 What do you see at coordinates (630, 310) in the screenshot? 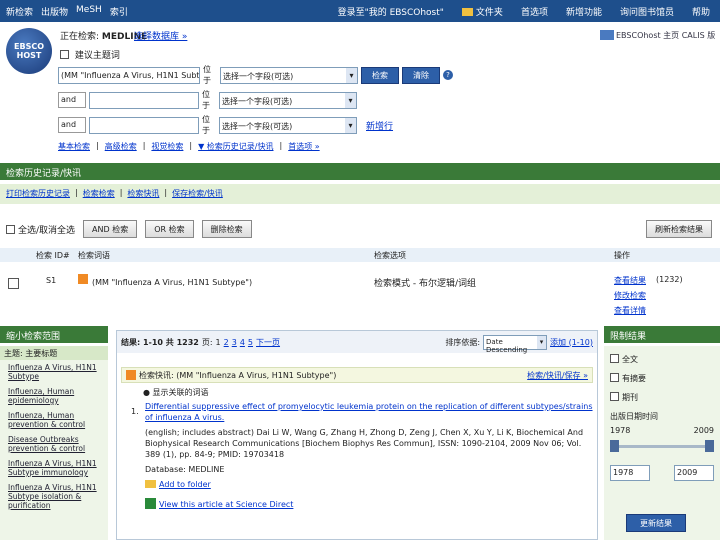
I see `view-details-link: 查看详情` at bounding box center [630, 310].